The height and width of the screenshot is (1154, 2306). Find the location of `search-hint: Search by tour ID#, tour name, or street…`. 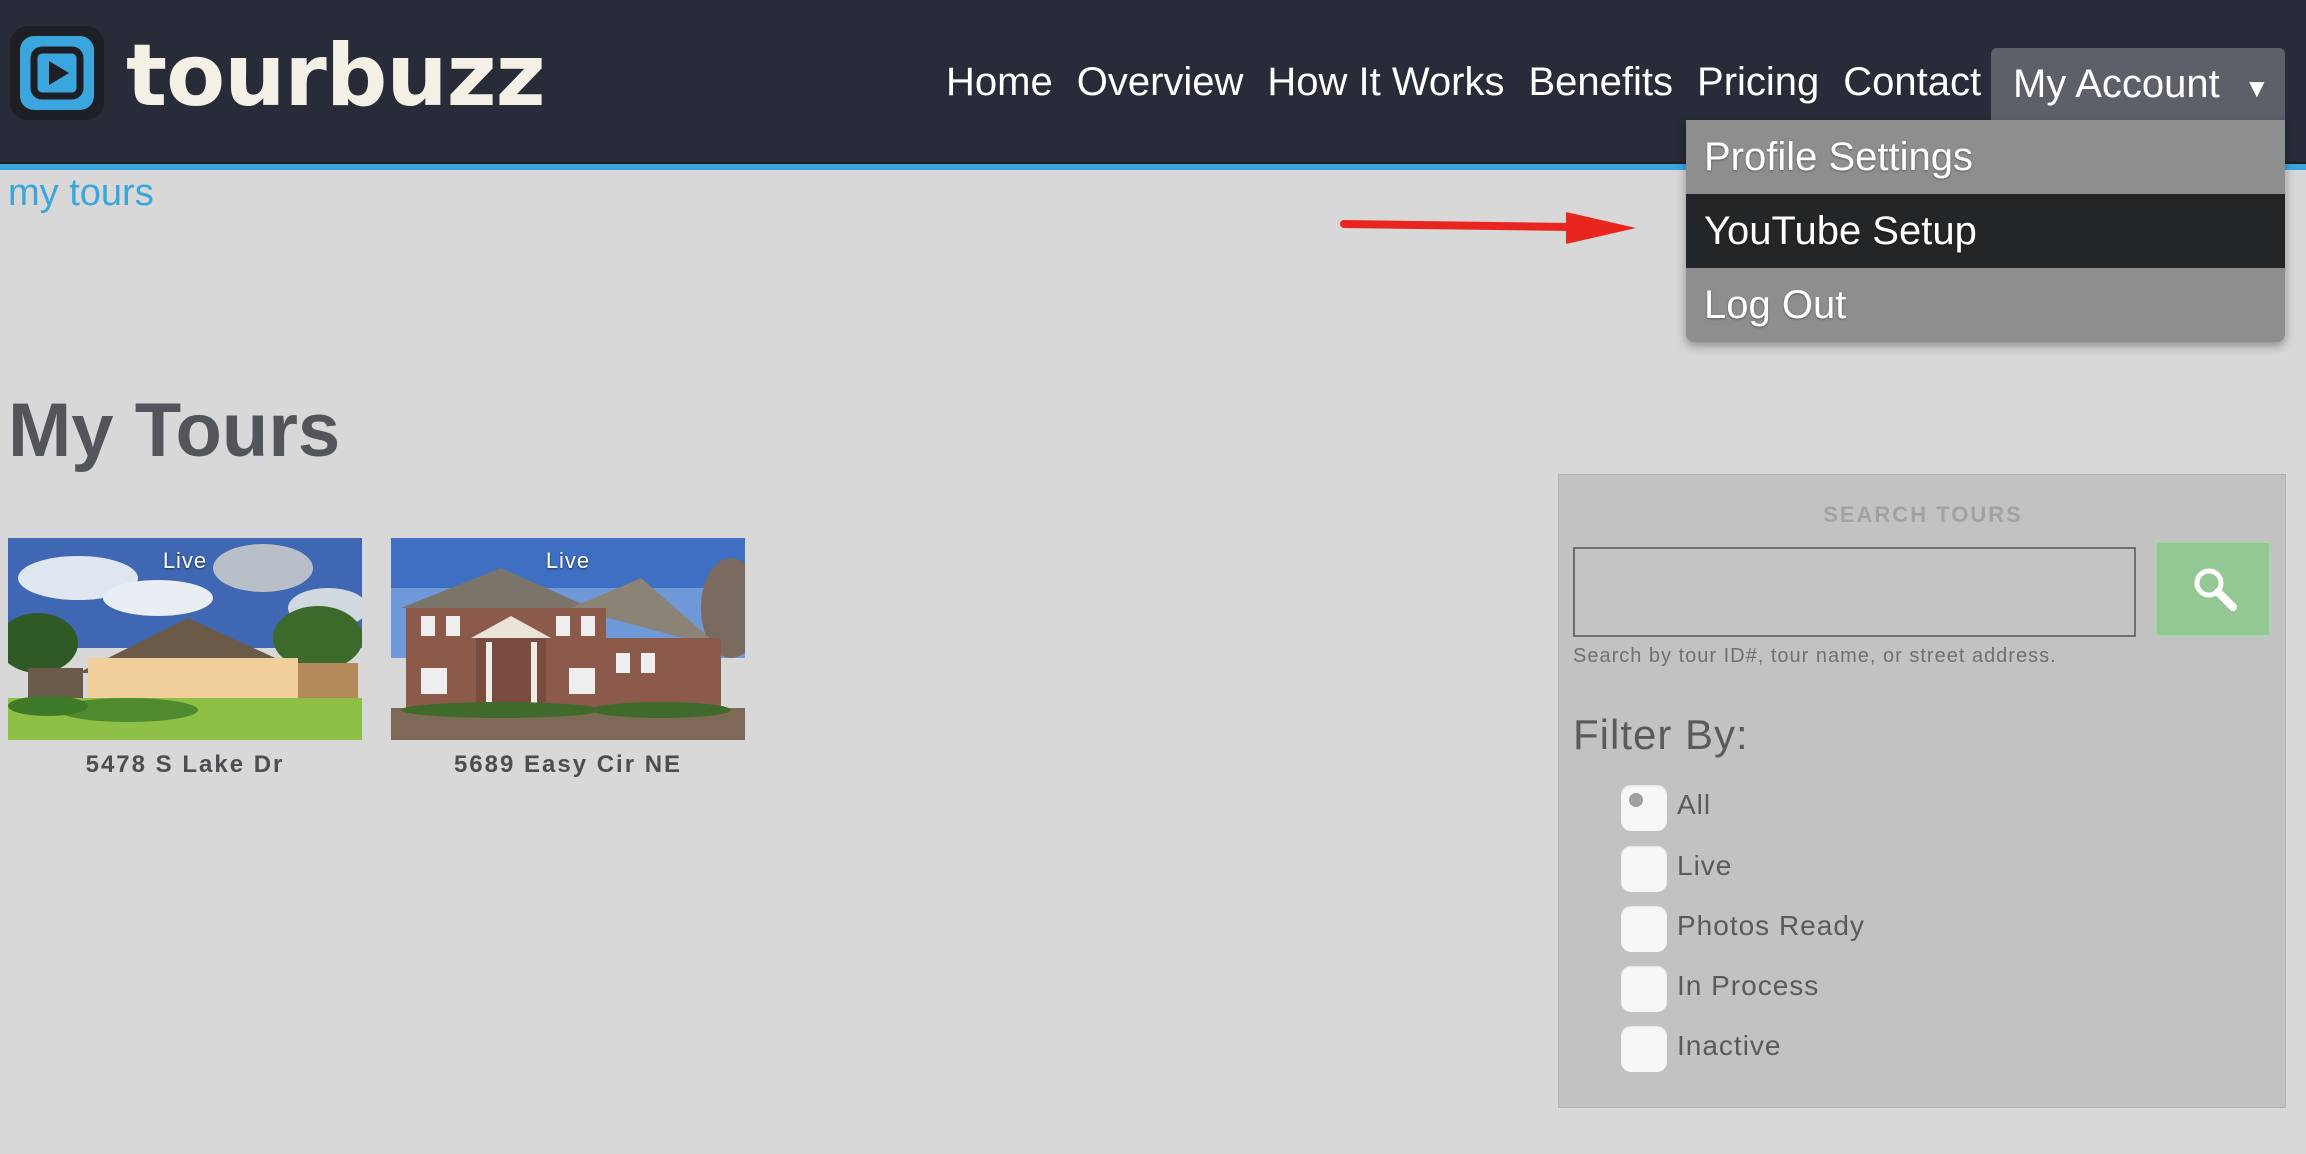

search-hint: Search by tour ID#, tour name, or street… is located at coordinates (1815, 656).